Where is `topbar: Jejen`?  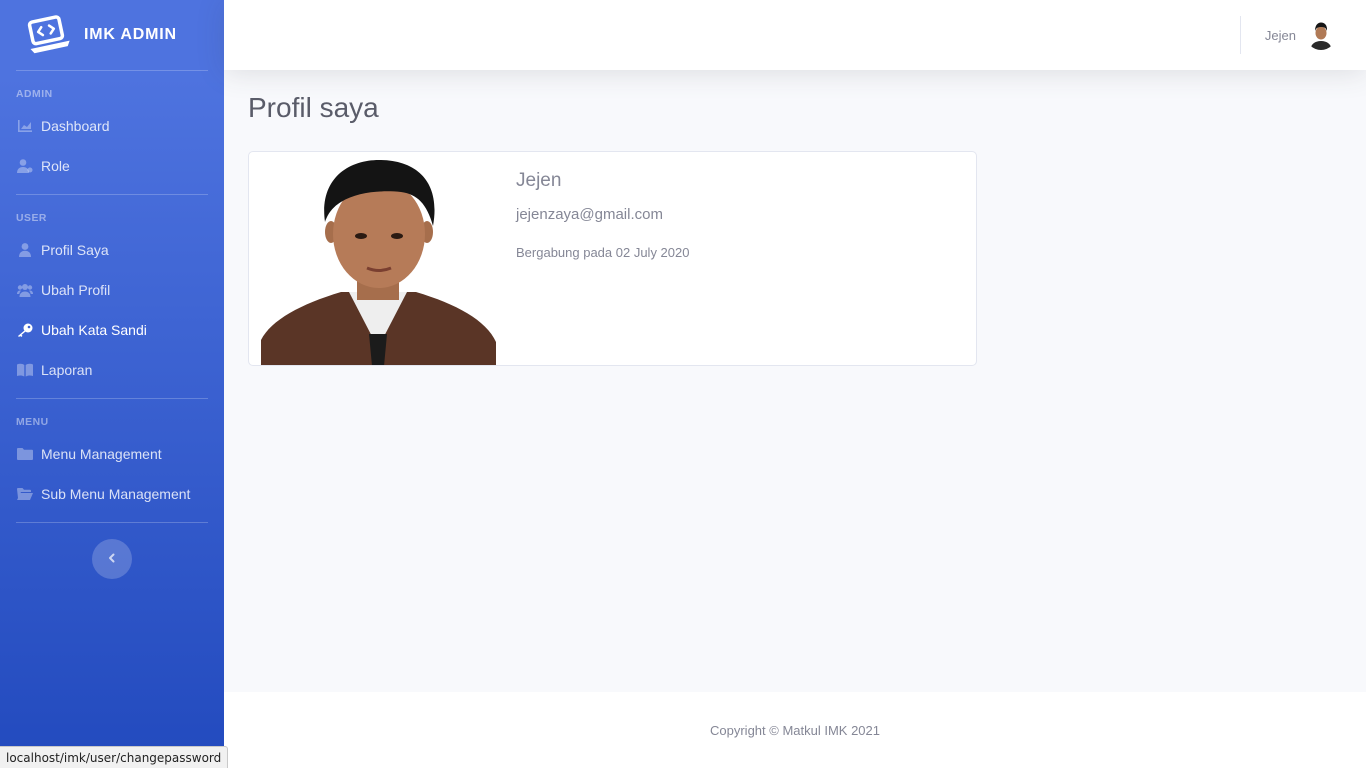
topbar: Jejen is located at coordinates (795, 35).